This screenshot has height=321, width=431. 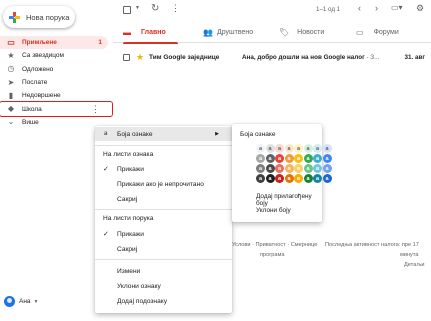 What do you see at coordinates (11, 95) in the screenshot?
I see `draft-icon: ▮` at bounding box center [11, 95].